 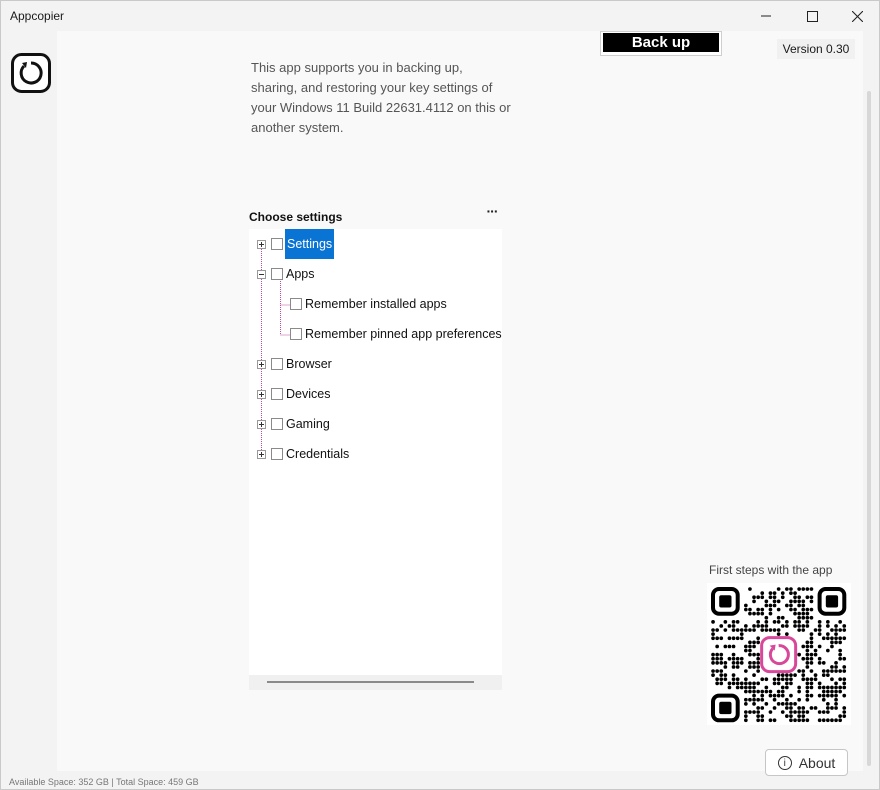 I want to click on tree-node-remember-installed-apps: Remember installed apps, so click(x=369, y=304).